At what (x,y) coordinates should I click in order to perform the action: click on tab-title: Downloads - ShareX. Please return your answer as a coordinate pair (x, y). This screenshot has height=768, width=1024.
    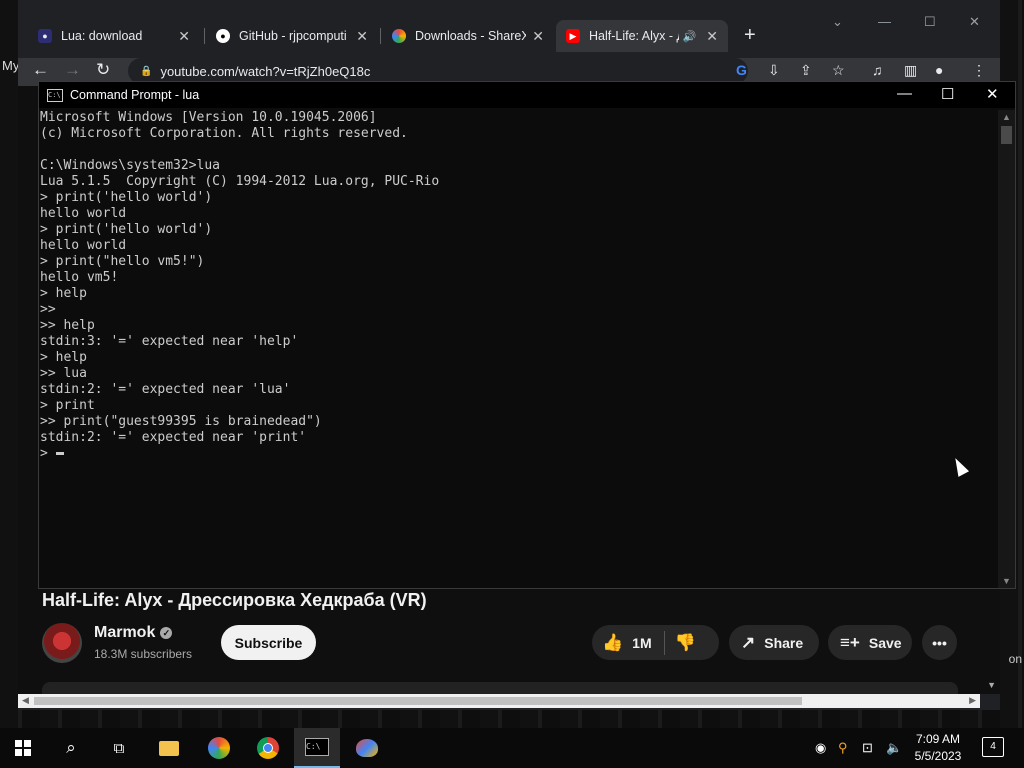
    Looking at the image, I should click on (471, 36).